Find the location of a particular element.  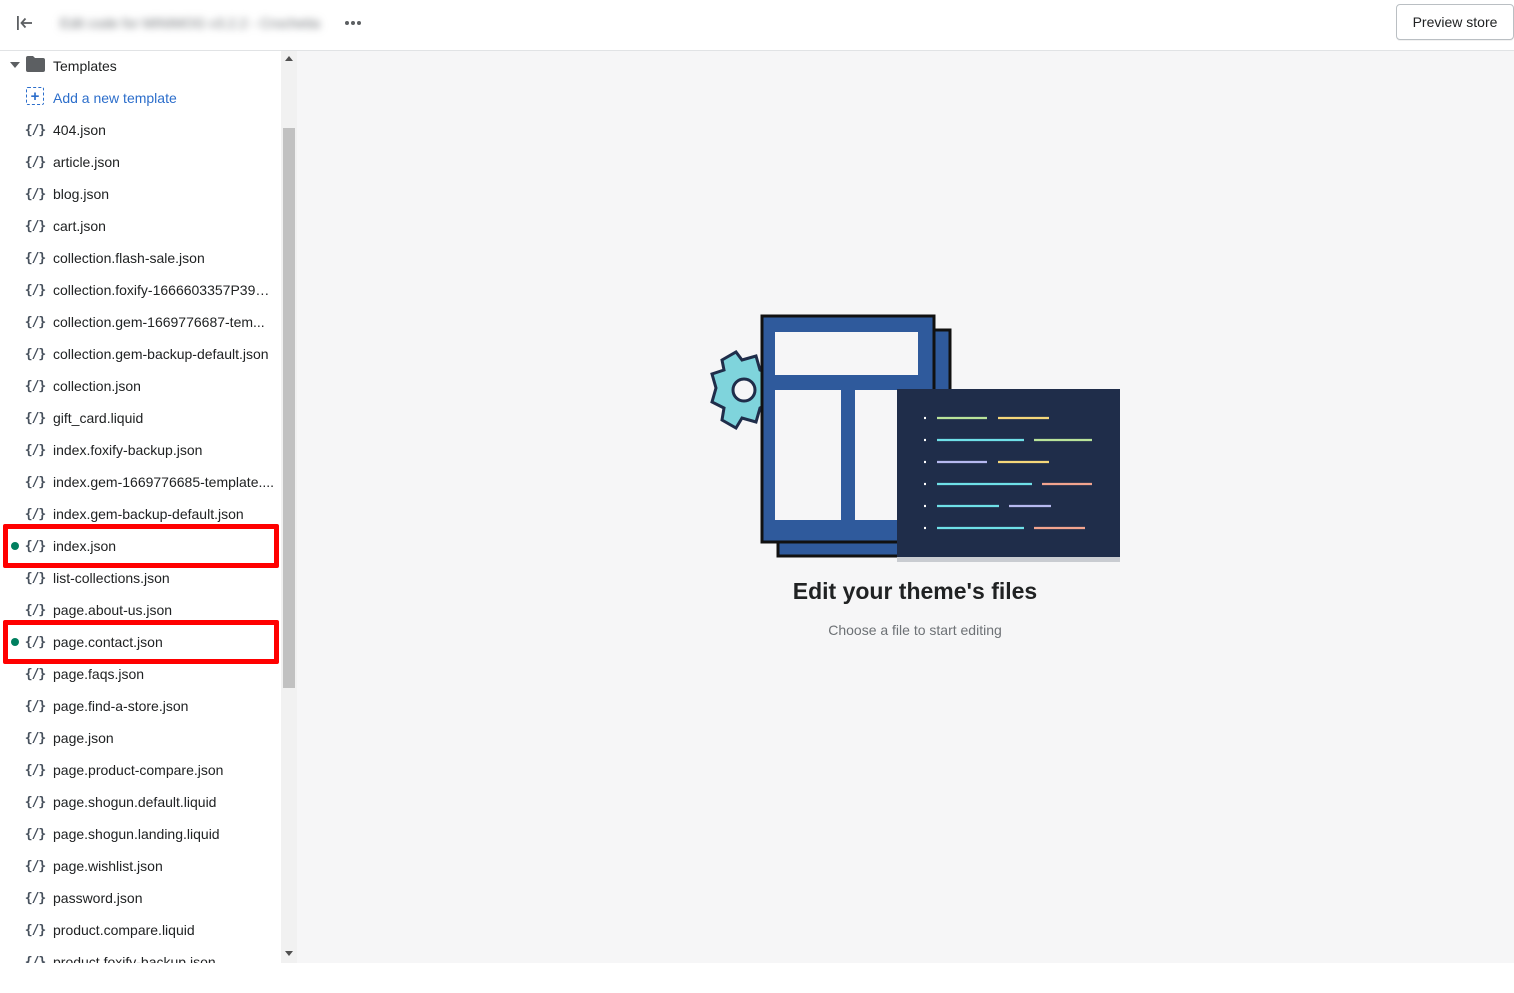

file-item: {/} product.foxify-backup.json is located at coordinates (140, 954).